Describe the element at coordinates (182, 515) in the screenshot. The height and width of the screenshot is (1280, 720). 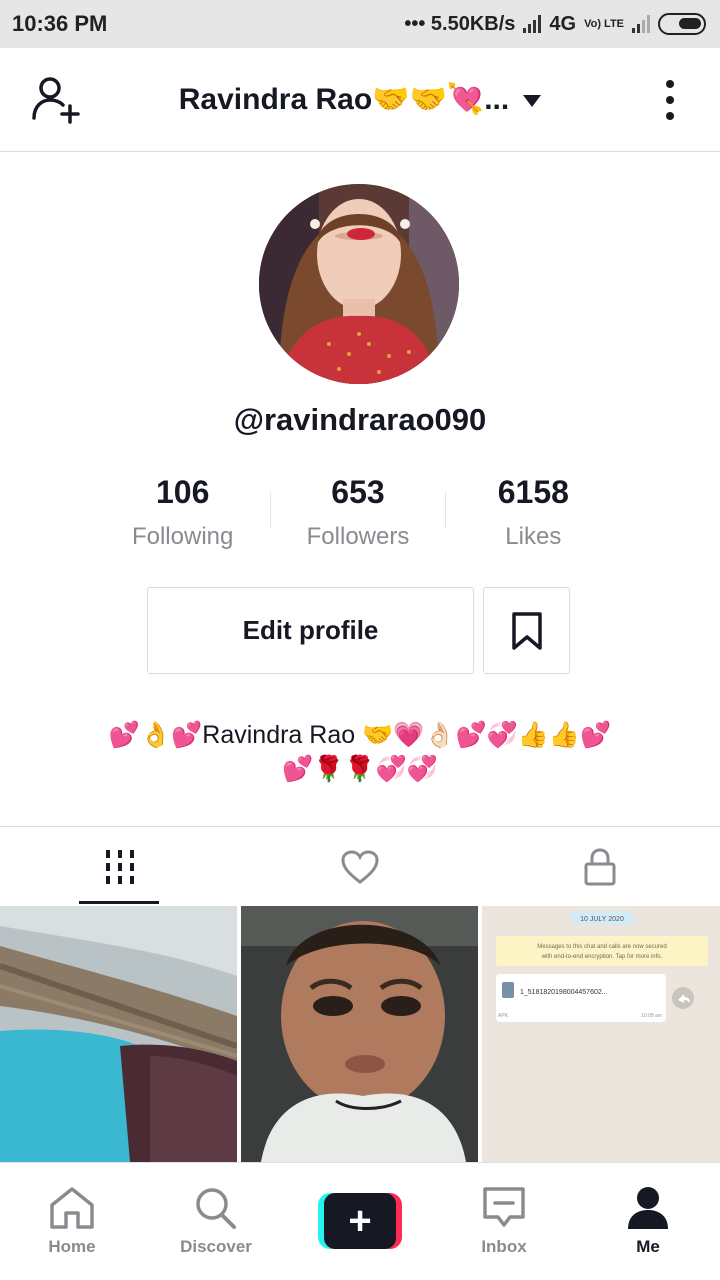
I see `stat-following: 106 Following` at that location.